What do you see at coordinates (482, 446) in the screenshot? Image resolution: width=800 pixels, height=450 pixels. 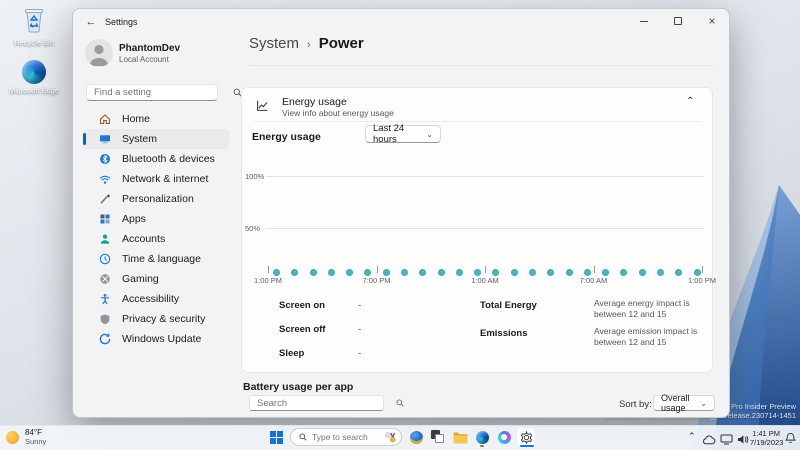 I see `running-indicator` at bounding box center [482, 446].